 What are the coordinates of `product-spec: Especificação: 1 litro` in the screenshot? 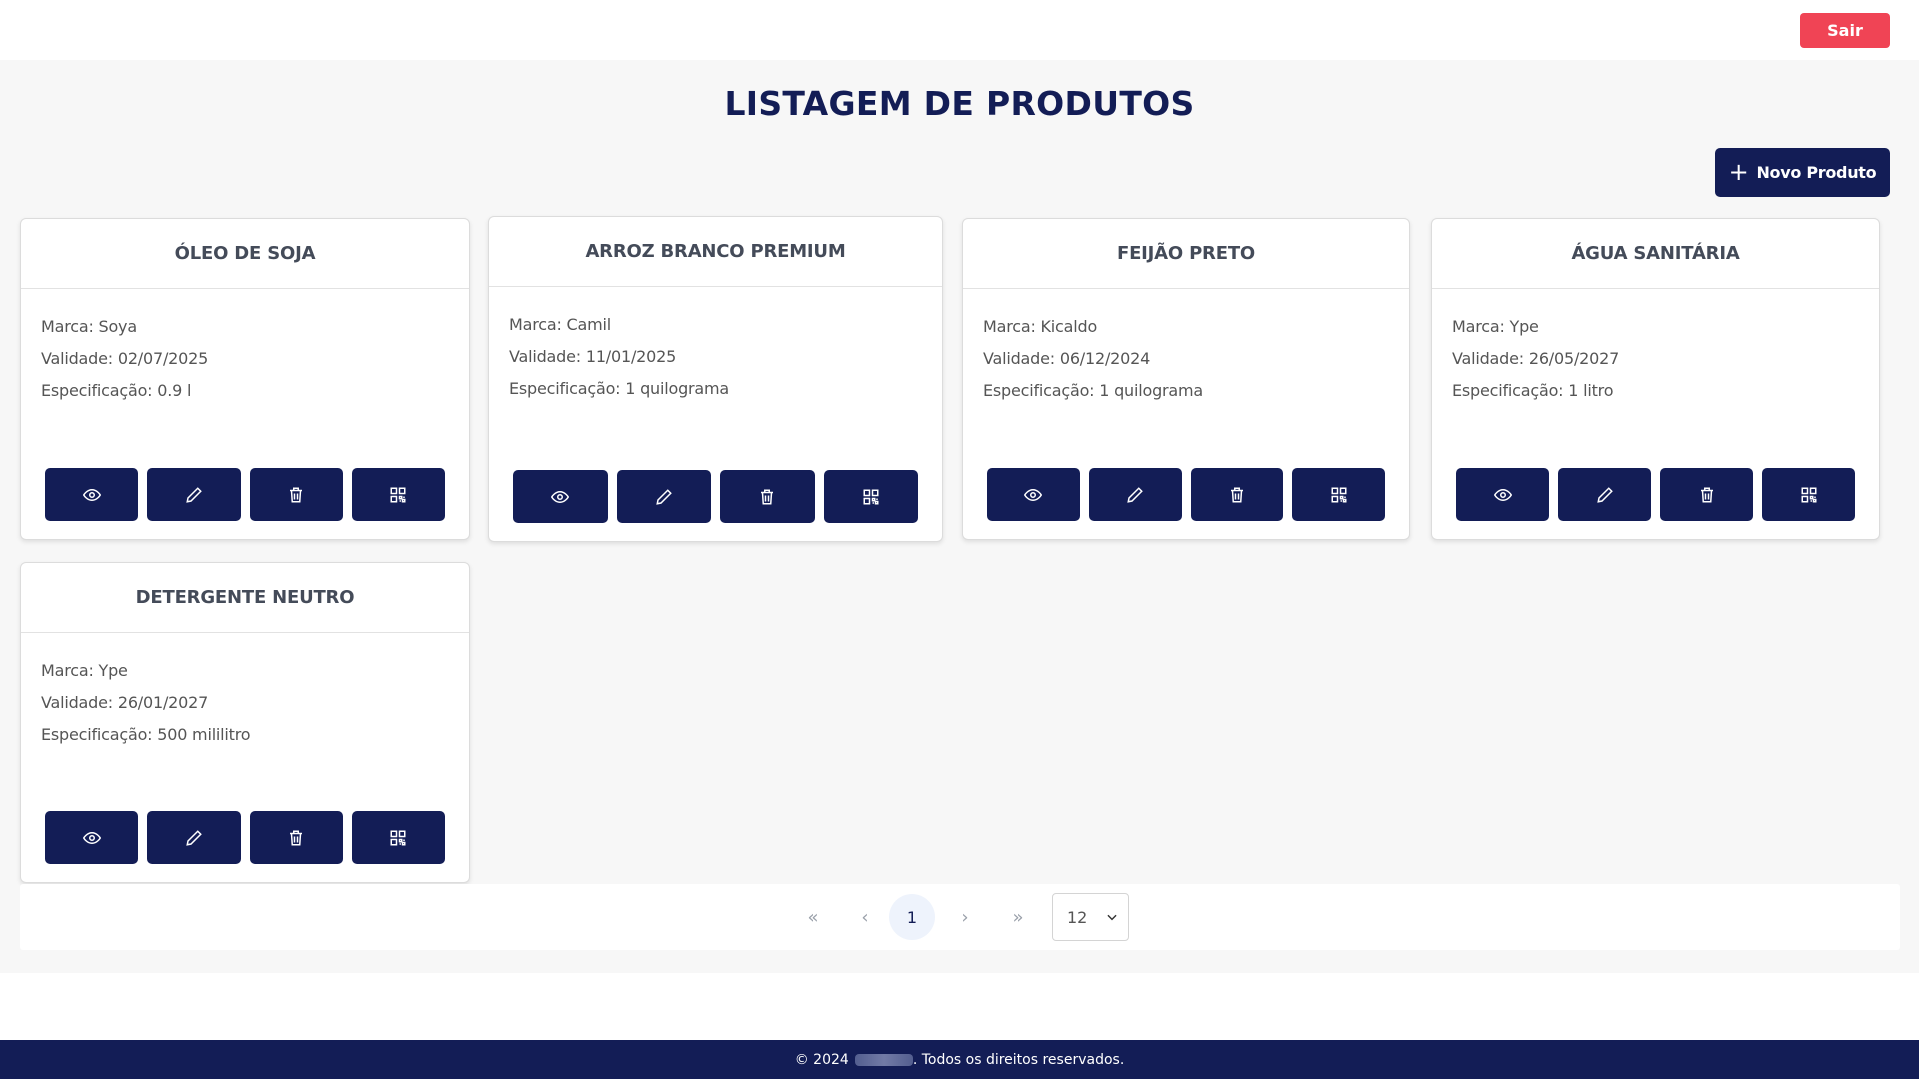 It's located at (1533, 390).